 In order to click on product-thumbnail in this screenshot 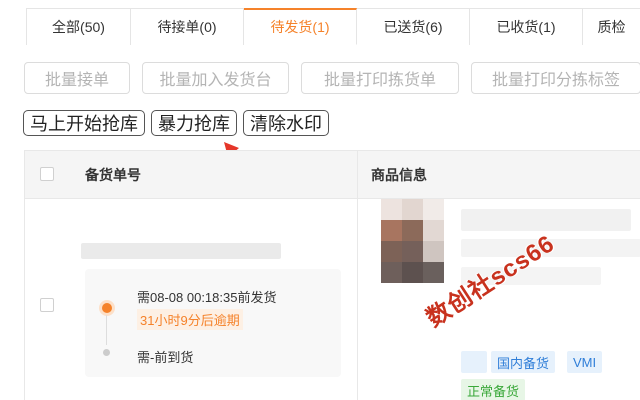, I will do `click(413, 241)`.